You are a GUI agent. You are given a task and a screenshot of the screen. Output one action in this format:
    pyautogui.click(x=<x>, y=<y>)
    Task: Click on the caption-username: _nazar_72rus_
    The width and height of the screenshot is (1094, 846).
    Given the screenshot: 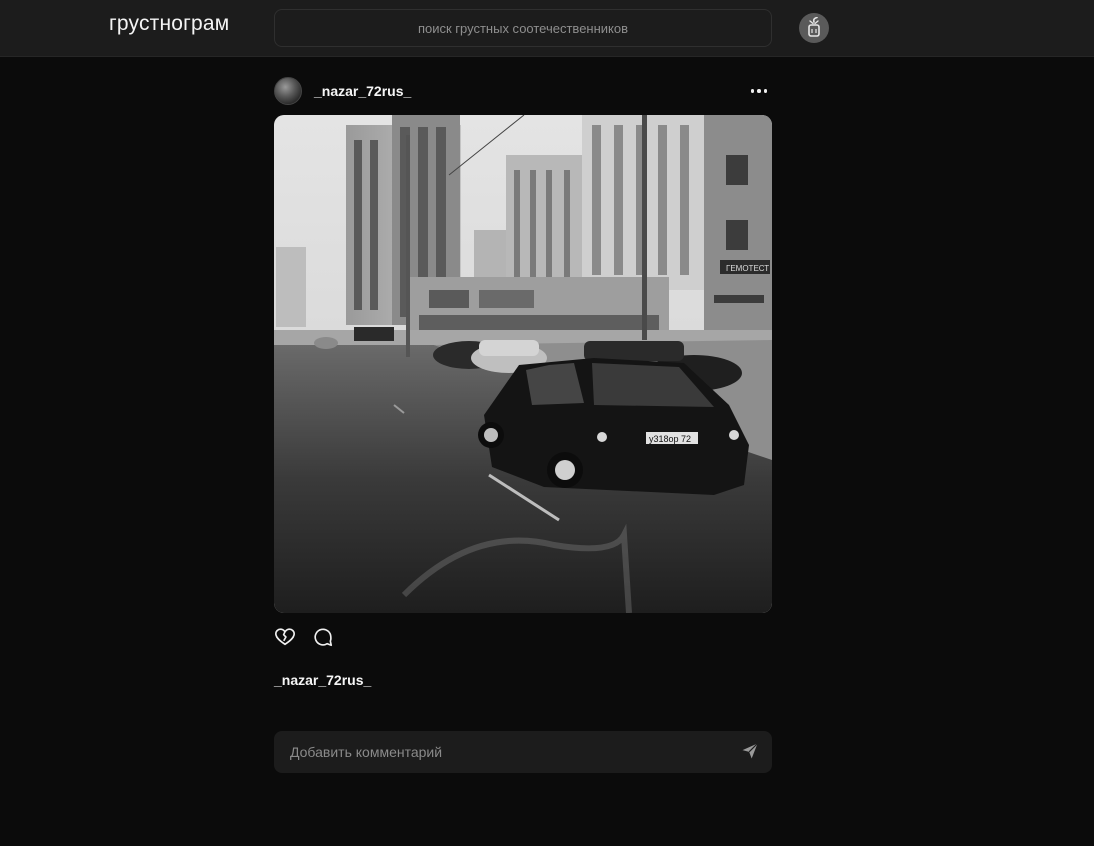 What is the action you would take?
    pyautogui.click(x=322, y=680)
    